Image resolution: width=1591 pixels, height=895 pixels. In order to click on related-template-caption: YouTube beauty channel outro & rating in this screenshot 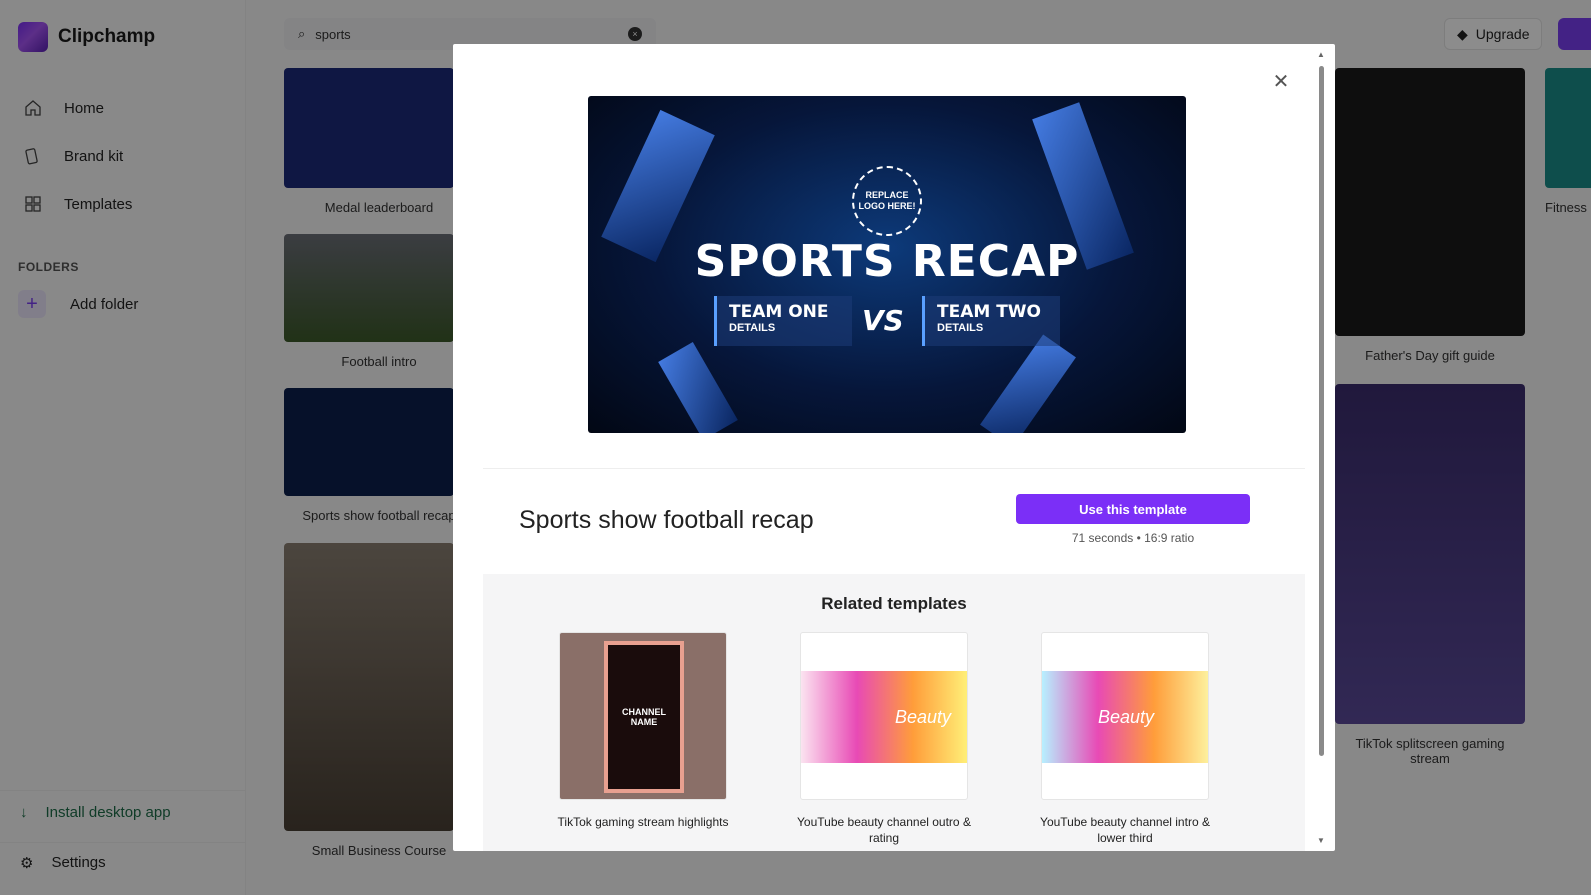, I will do `click(884, 830)`.